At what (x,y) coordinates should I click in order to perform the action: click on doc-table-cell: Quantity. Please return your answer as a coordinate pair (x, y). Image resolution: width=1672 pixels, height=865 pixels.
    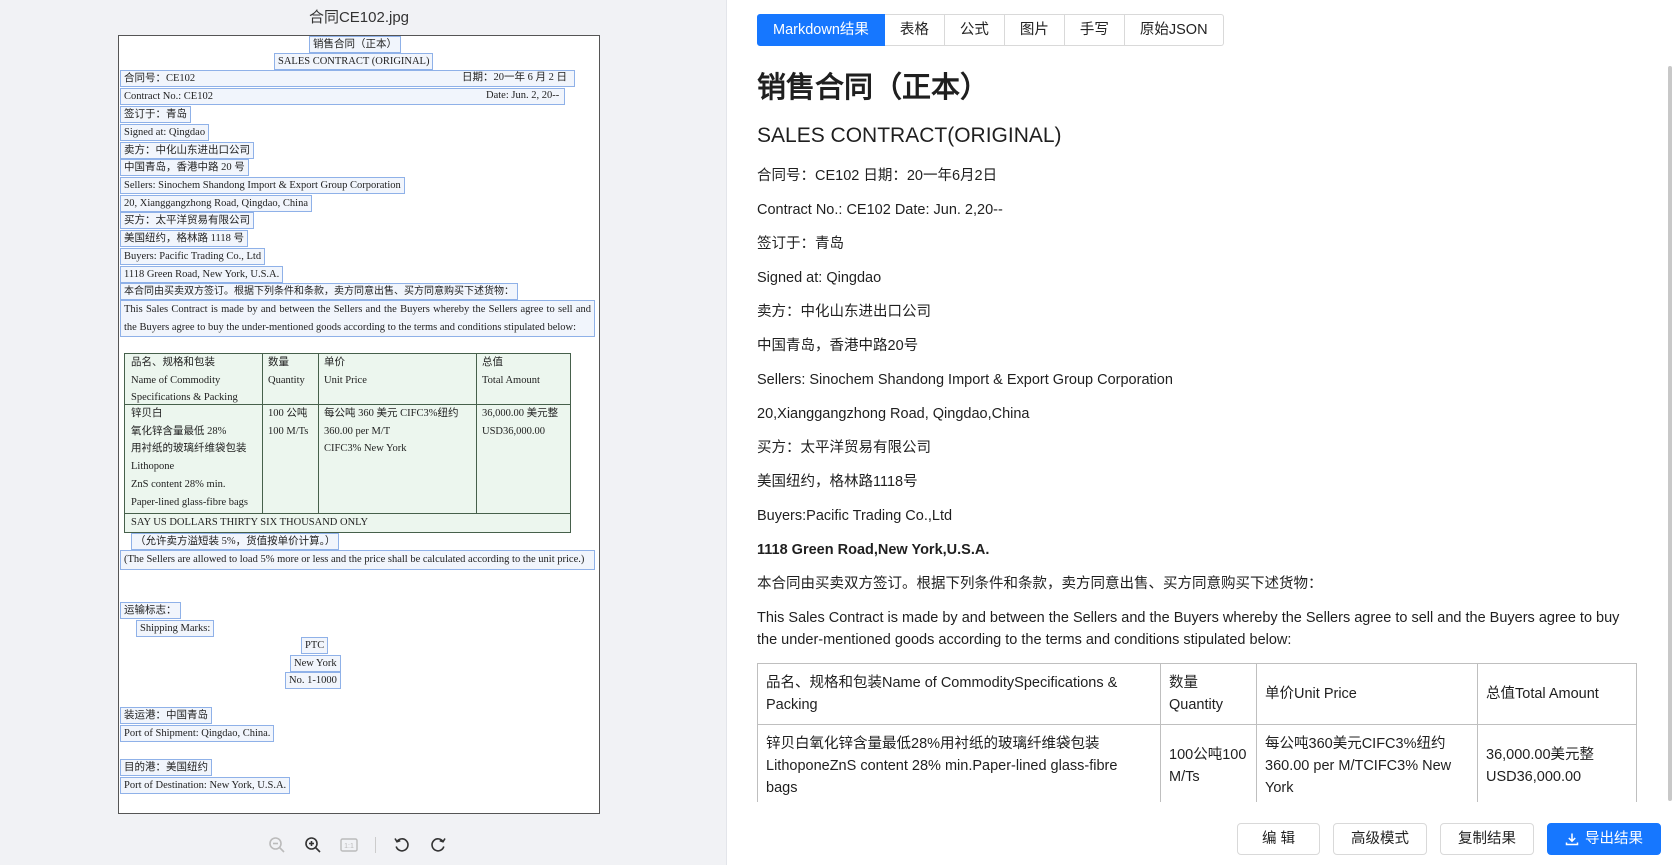
    Looking at the image, I should click on (286, 380).